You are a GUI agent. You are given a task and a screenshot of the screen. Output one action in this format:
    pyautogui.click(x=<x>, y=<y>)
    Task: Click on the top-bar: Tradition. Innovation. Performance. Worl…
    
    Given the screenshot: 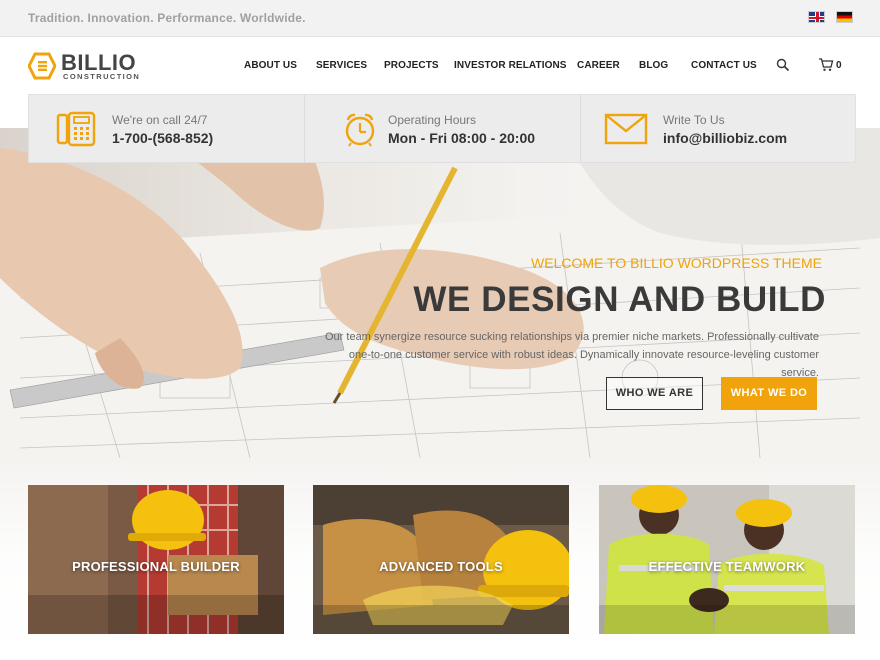 What is the action you would take?
    pyautogui.click(x=440, y=18)
    